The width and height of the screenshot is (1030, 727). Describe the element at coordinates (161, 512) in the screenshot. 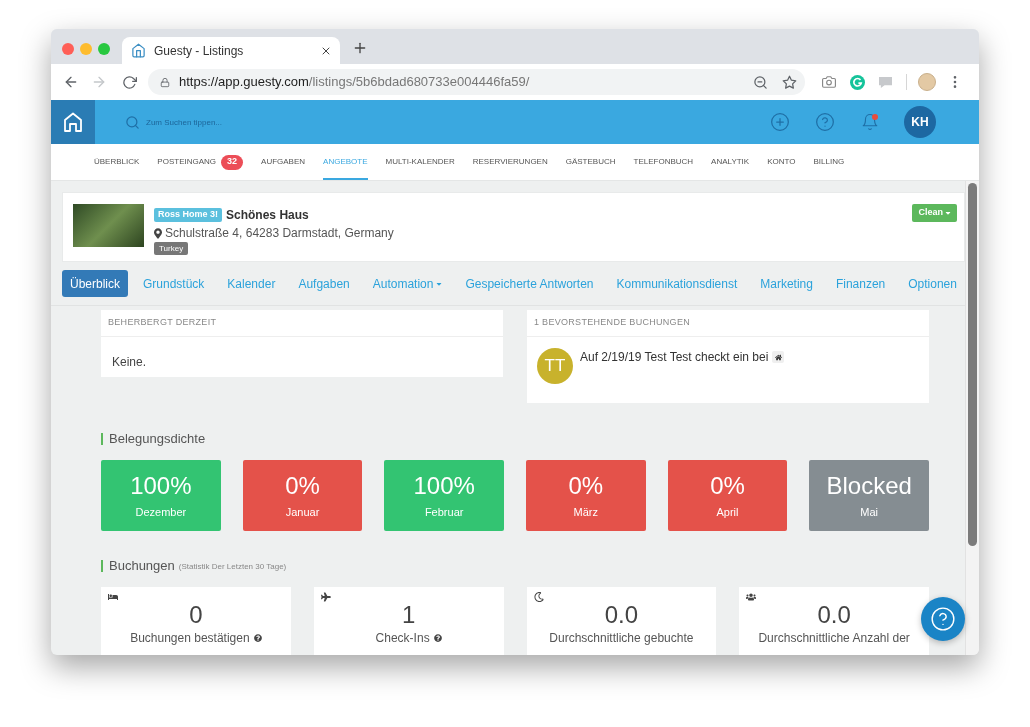

I see `tile-label: Dezember` at that location.